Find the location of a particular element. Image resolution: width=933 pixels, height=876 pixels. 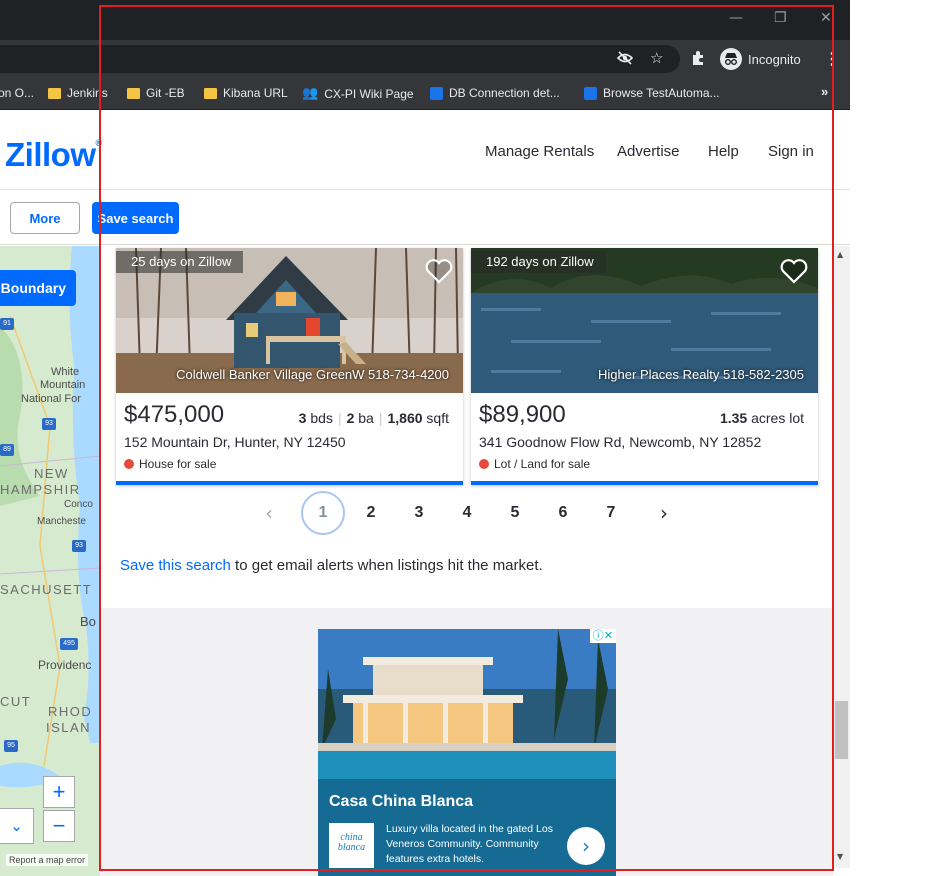

scroll-down-icon: ▼ is located at coordinates (840, 856).